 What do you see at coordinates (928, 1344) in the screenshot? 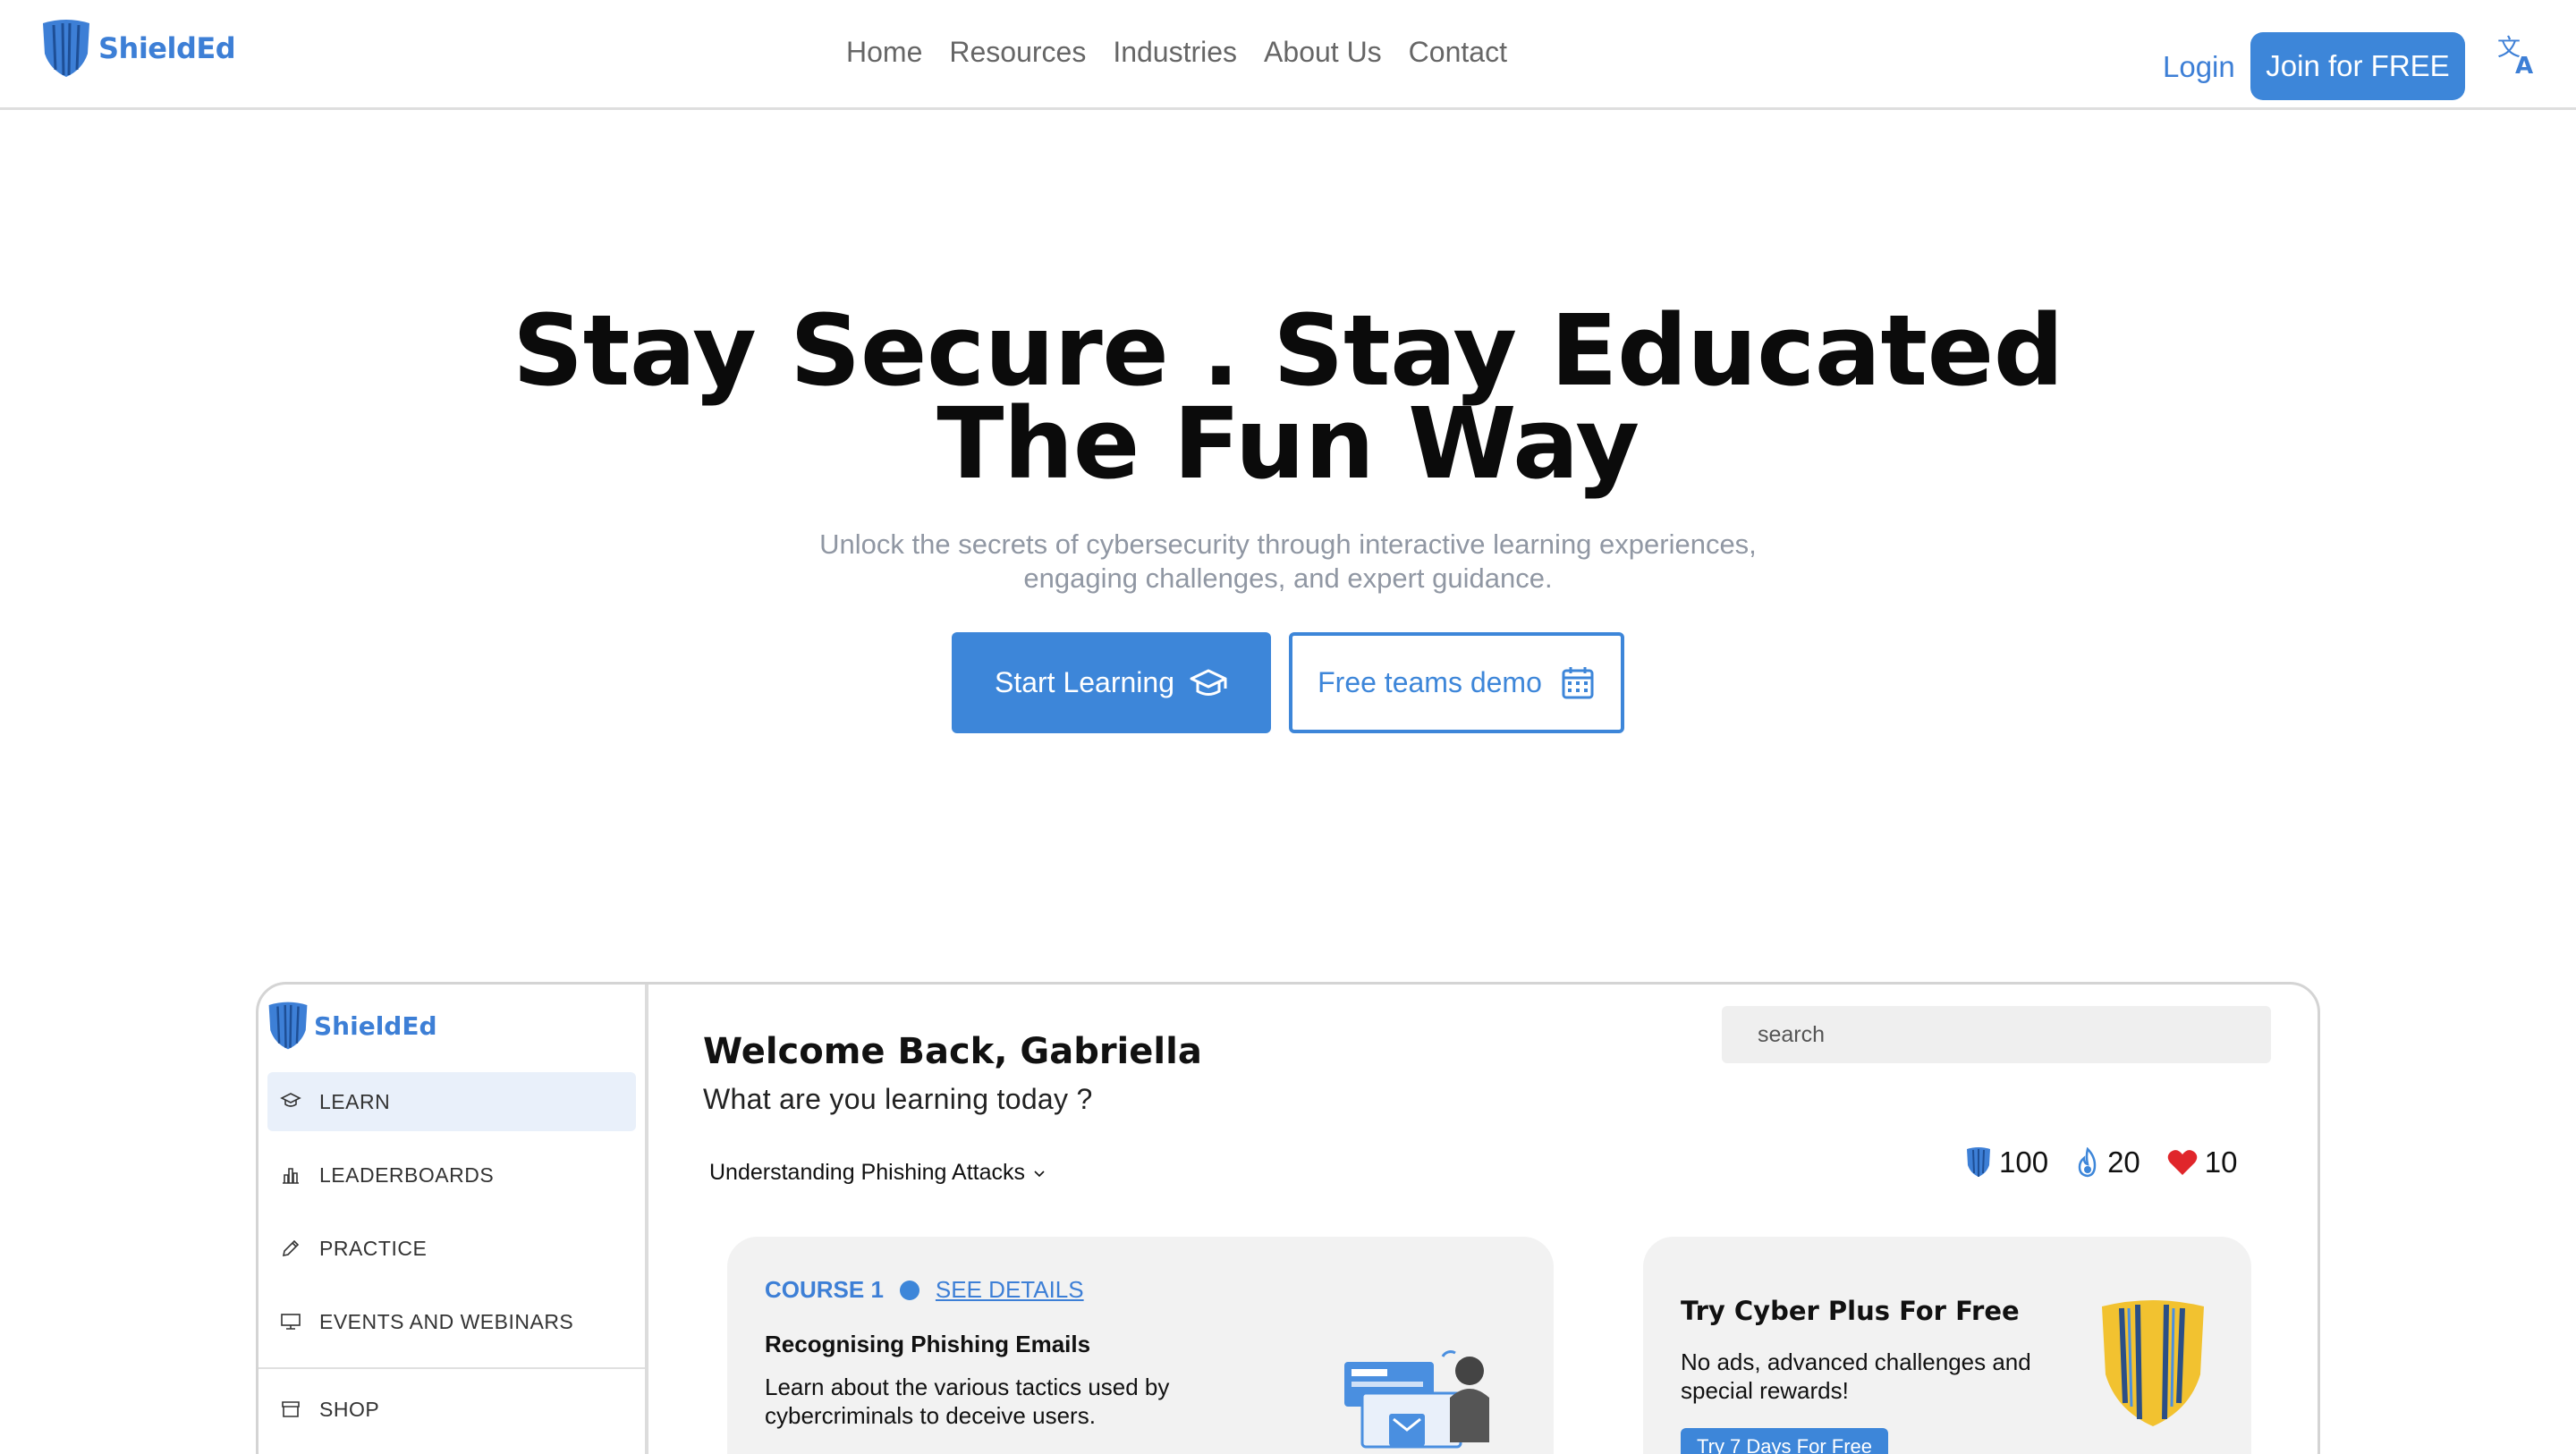
I see `course-title: Recognising Phishing Emails` at bounding box center [928, 1344].